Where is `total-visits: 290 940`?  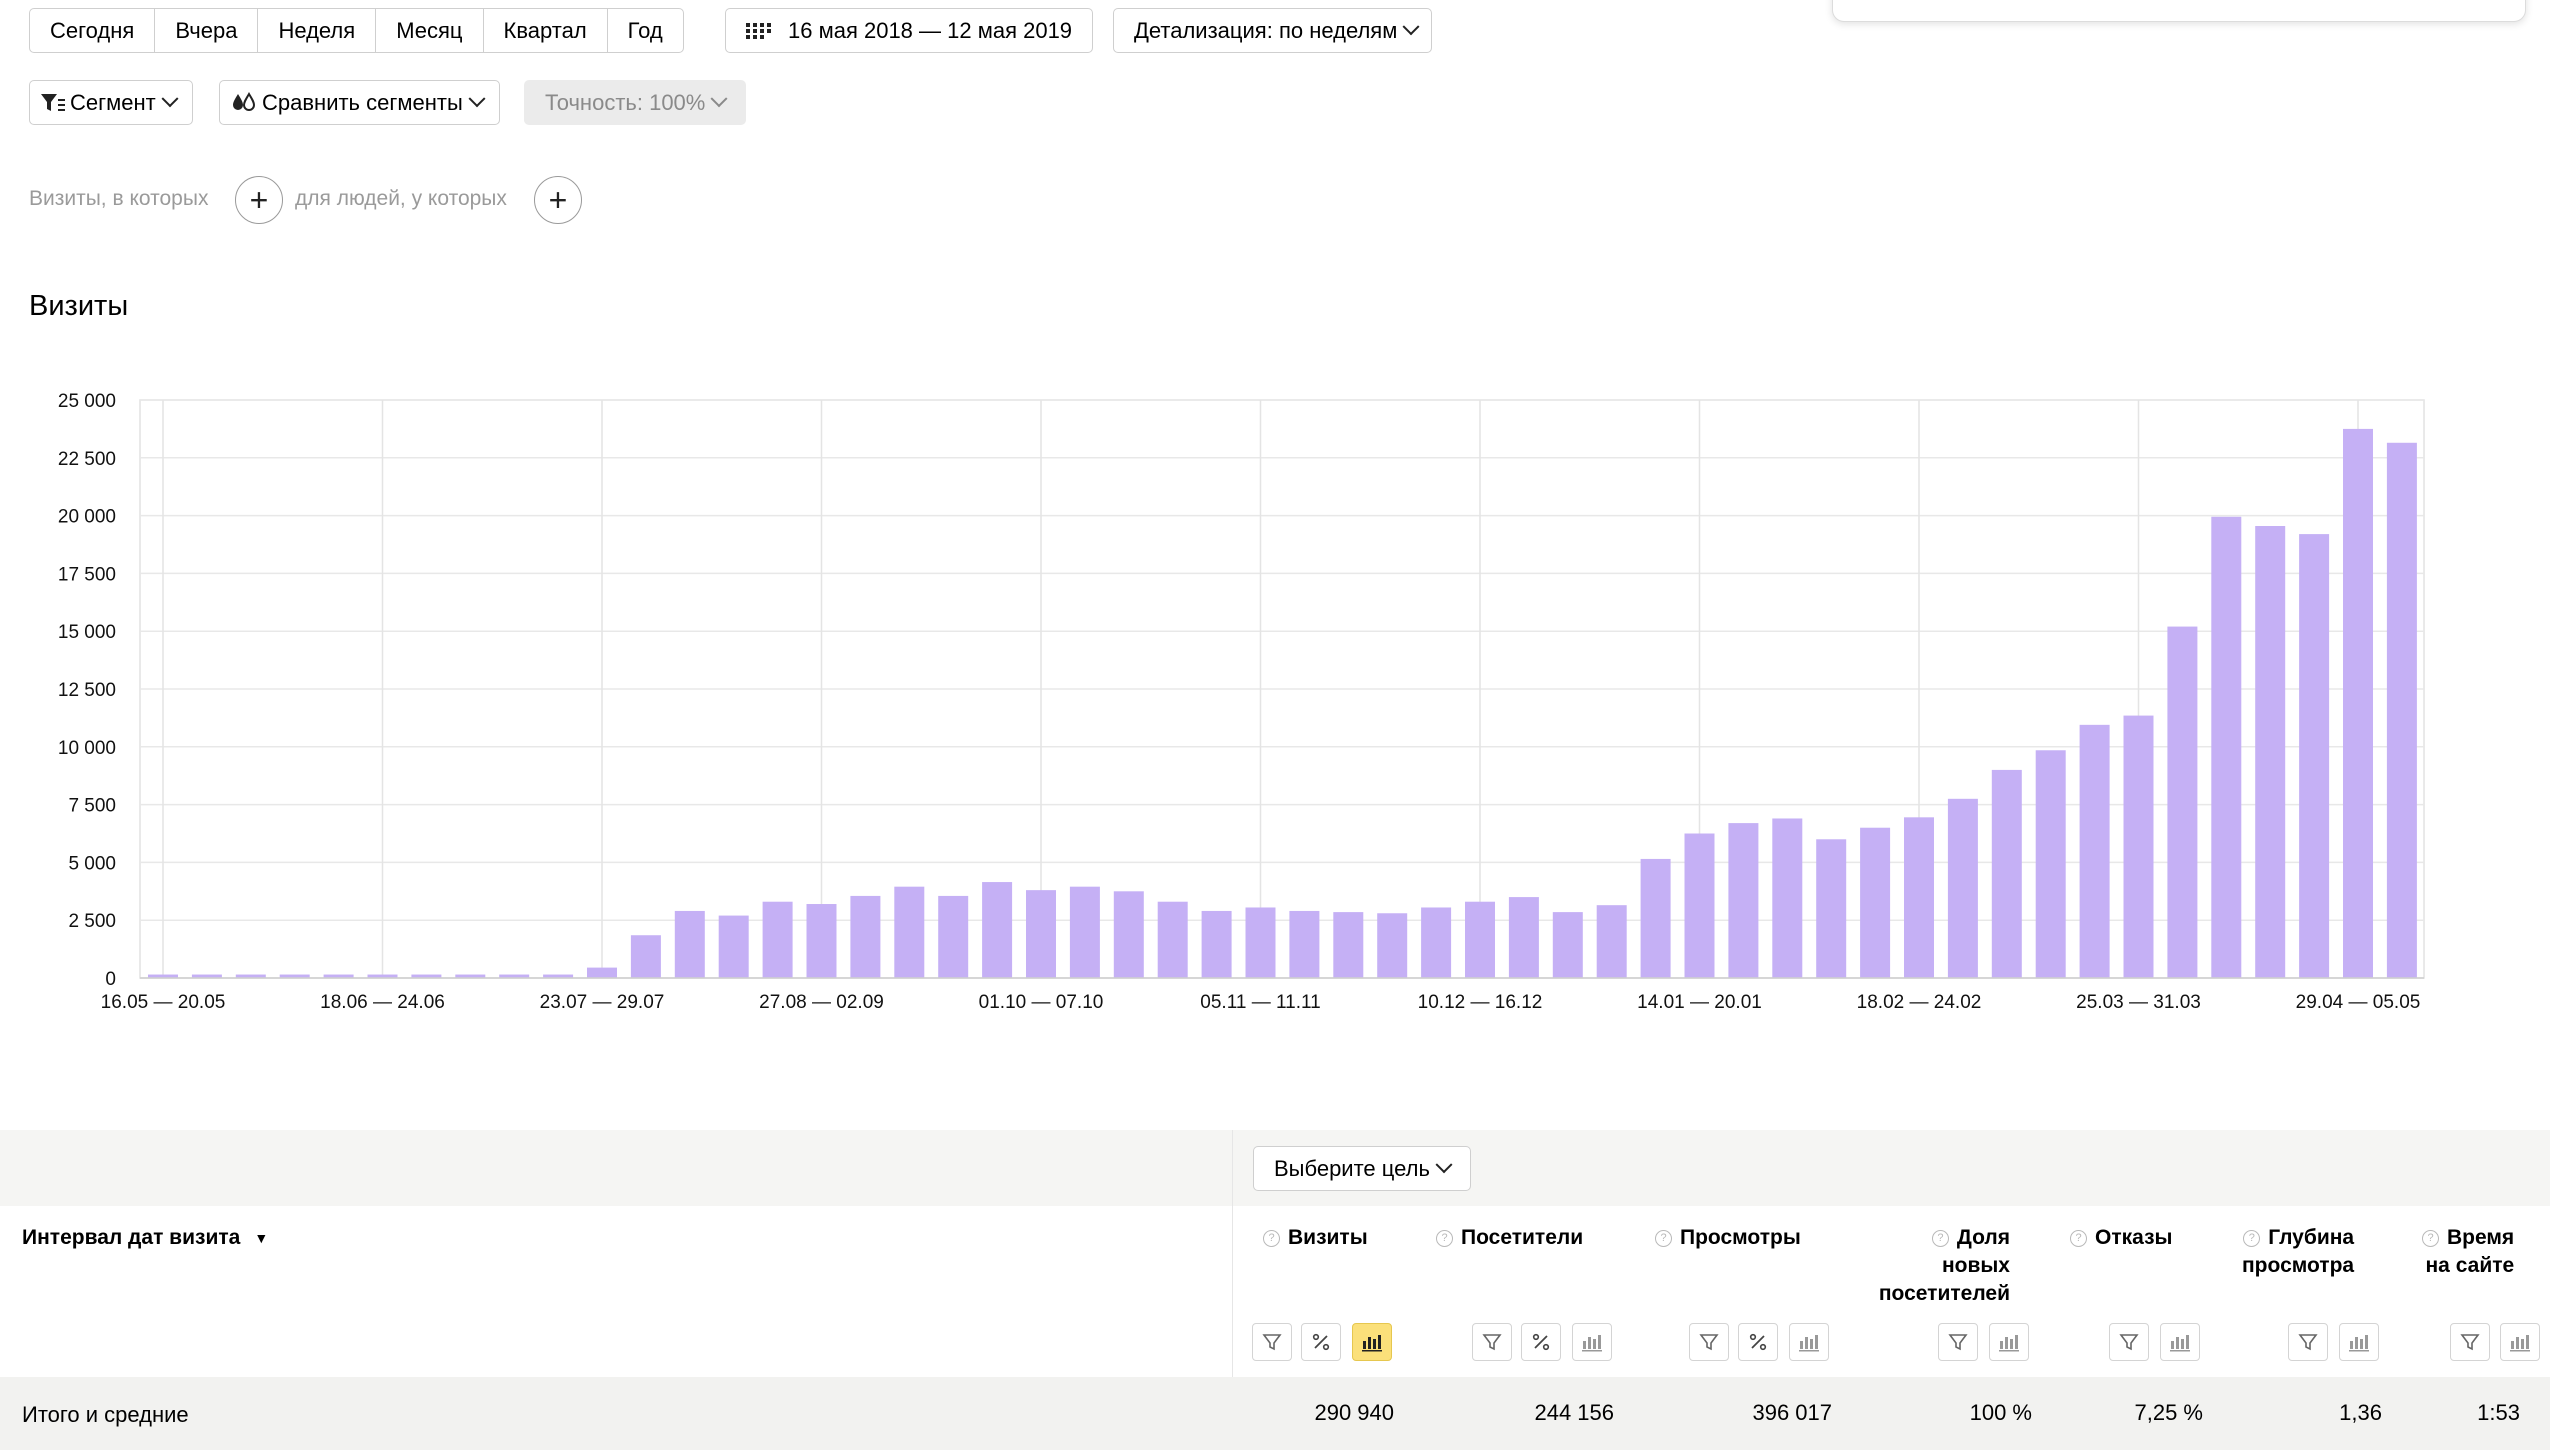 total-visits: 290 940 is located at coordinates (1354, 1412).